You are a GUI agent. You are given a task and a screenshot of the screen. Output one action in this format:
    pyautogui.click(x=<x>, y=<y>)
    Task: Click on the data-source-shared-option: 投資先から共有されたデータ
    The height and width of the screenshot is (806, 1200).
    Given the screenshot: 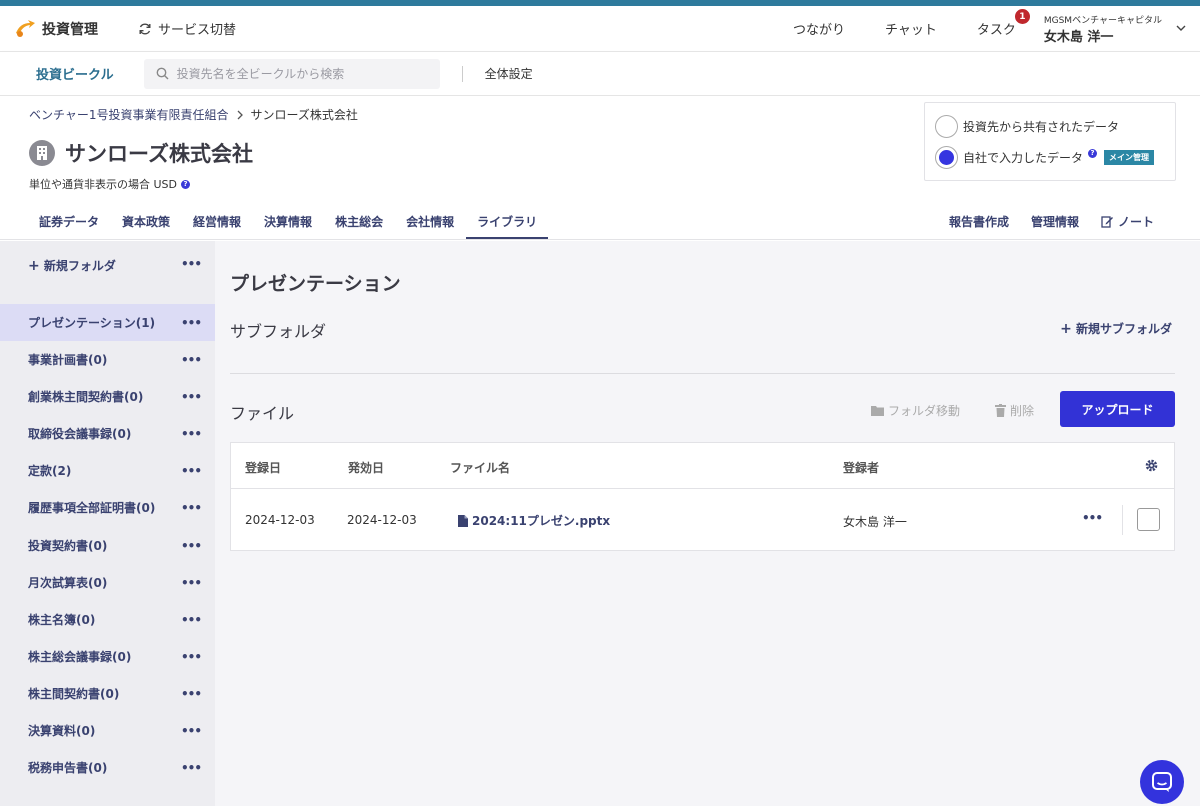 What is the action you would take?
    pyautogui.click(x=1050, y=126)
    